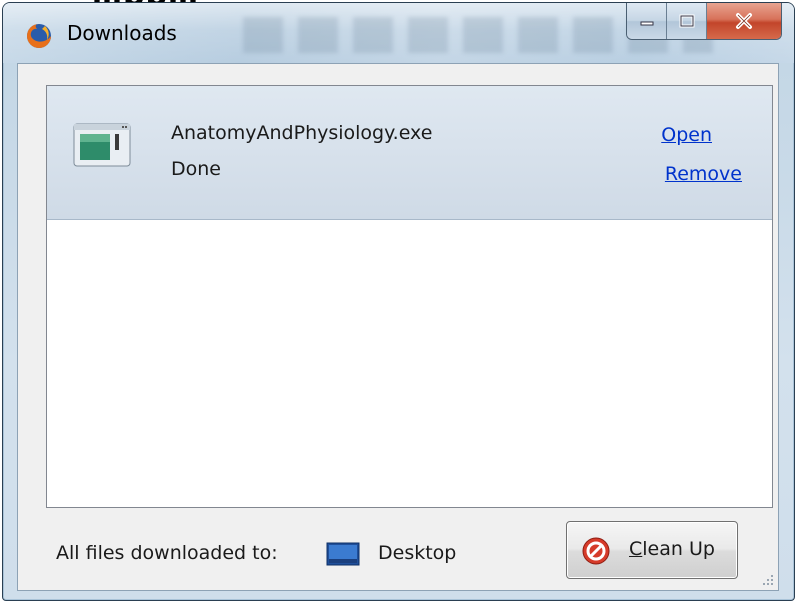  Describe the element at coordinates (196, 169) in the screenshot. I see `download-status: Done` at that location.